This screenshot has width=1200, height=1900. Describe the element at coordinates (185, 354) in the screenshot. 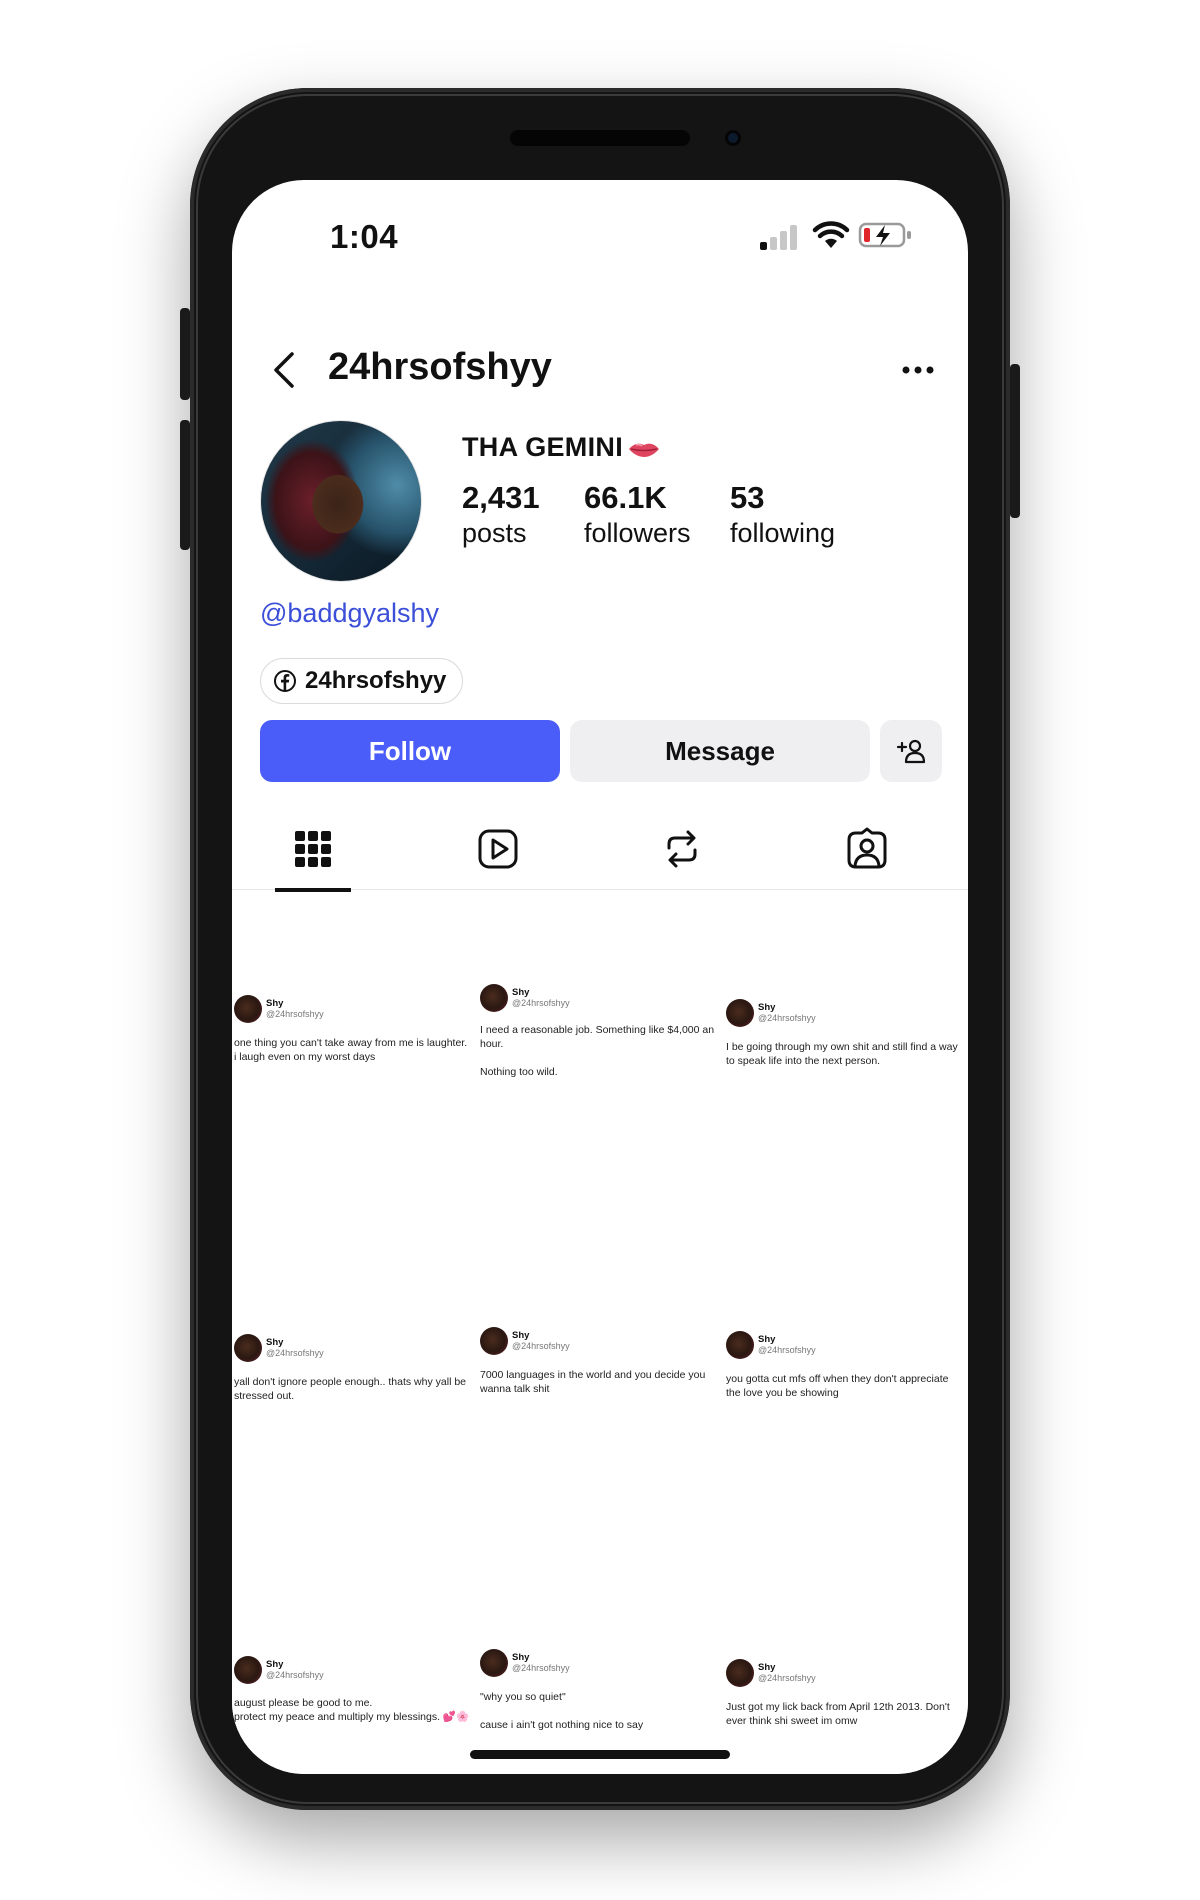

I see `volume-up-button` at that location.